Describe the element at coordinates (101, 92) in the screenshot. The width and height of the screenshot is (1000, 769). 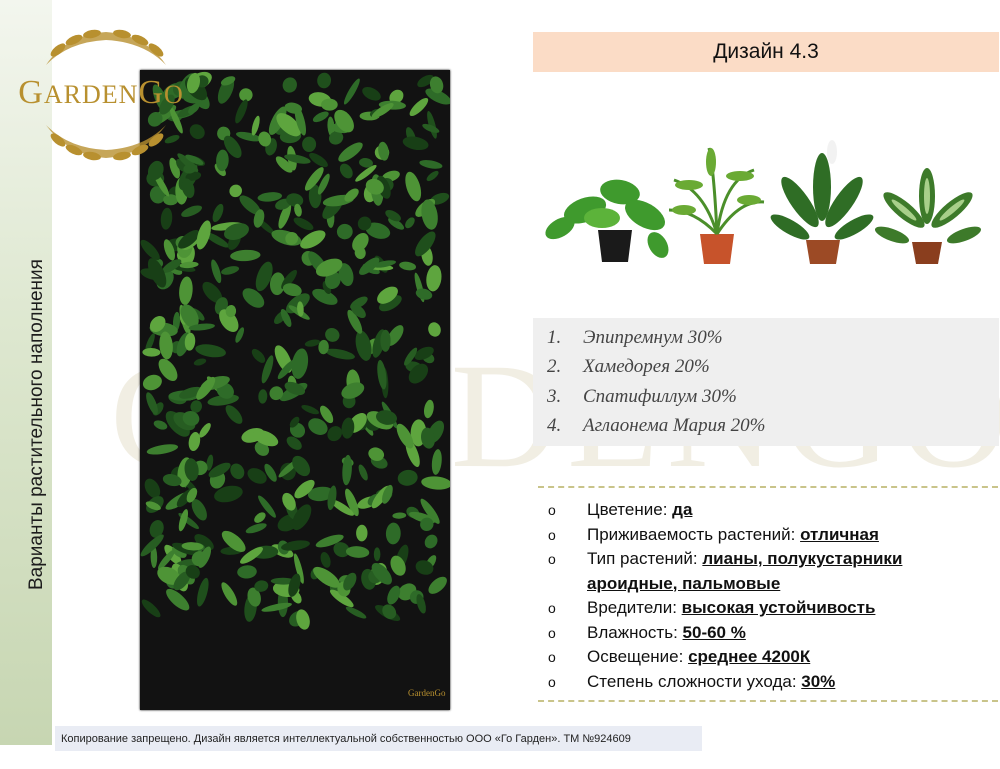
I see `brand-name: GARDENGO` at that location.